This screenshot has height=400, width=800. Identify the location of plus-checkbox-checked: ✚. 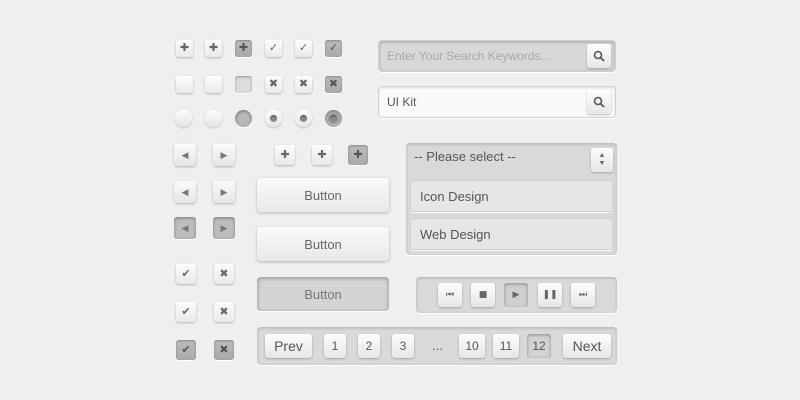
(243, 48).